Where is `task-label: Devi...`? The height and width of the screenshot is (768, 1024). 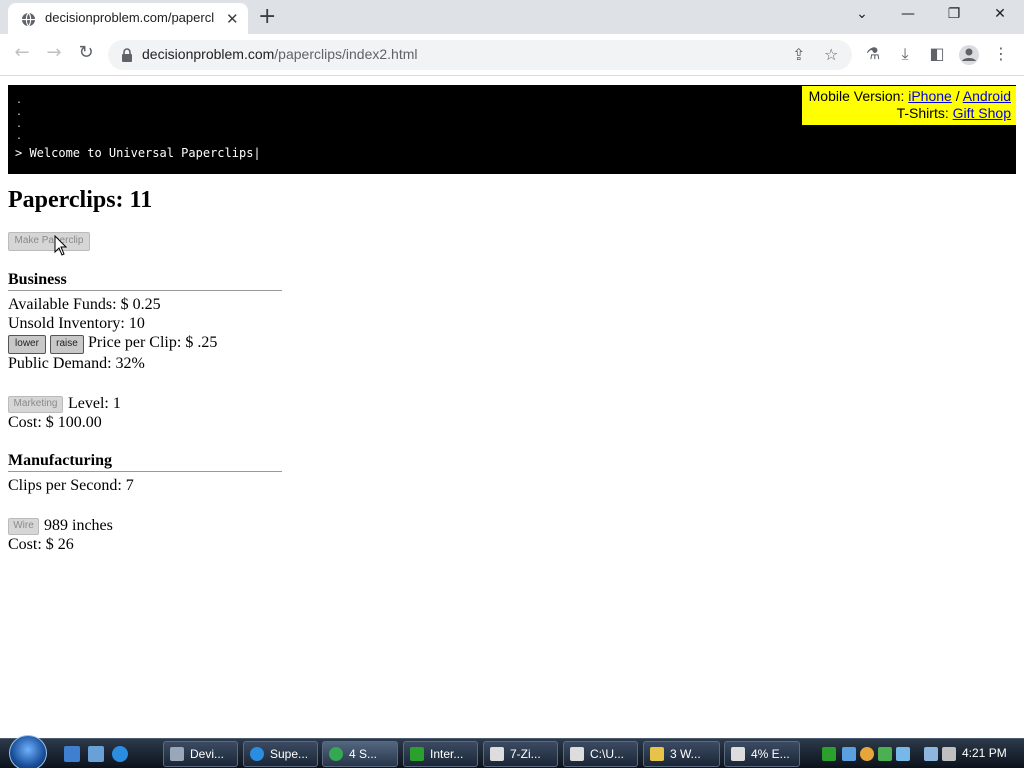 task-label: Devi... is located at coordinates (207, 754).